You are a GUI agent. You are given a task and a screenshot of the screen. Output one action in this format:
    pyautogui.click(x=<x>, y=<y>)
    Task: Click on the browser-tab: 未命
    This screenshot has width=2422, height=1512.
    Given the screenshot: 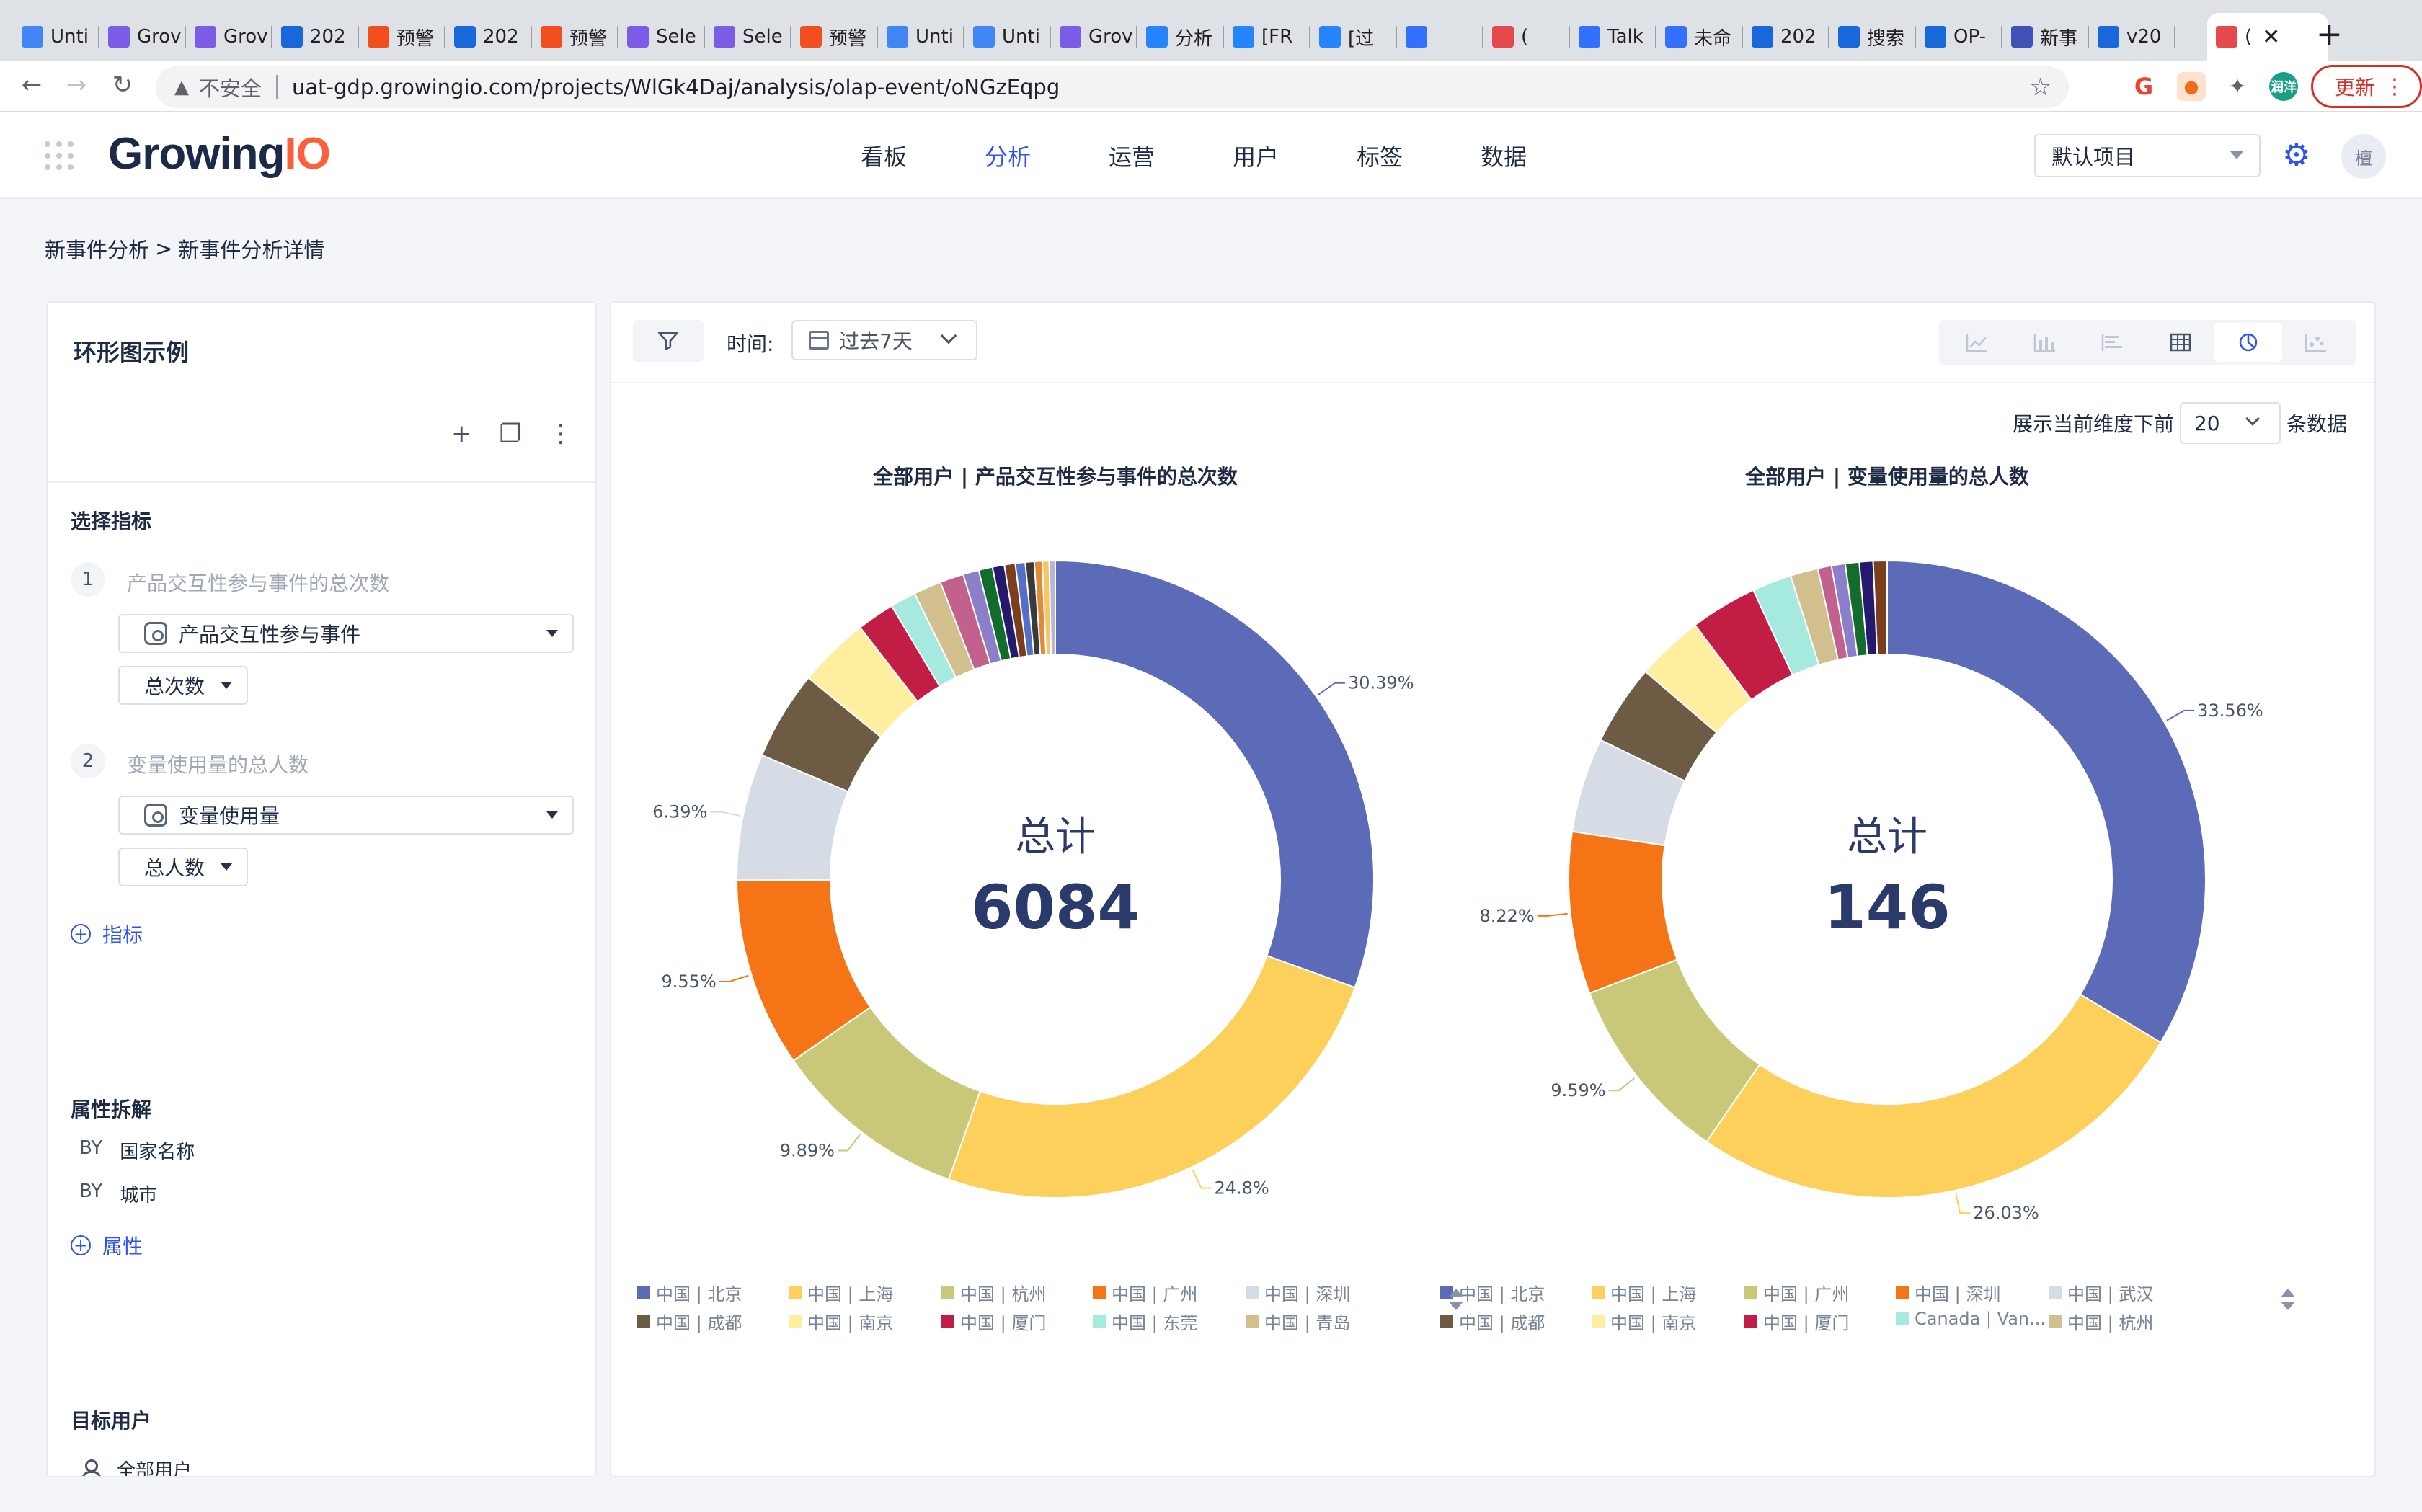 What is the action you would take?
    pyautogui.click(x=1699, y=37)
    